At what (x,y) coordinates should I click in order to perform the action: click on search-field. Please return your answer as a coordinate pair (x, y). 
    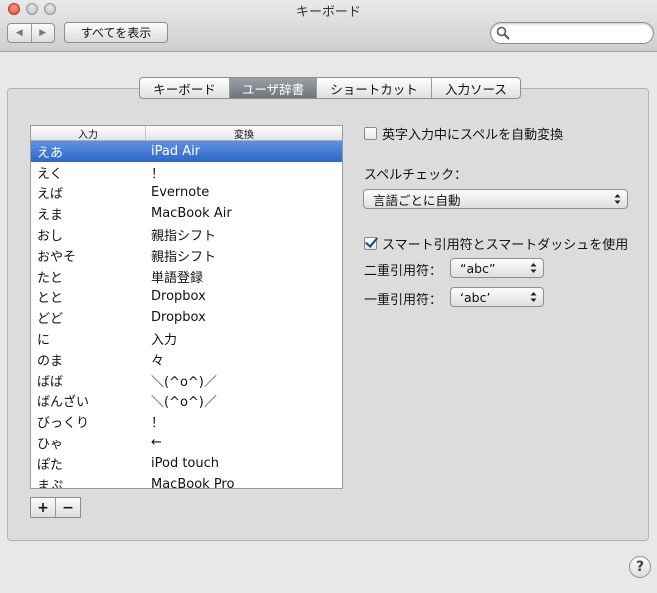
    Looking at the image, I should click on (572, 33).